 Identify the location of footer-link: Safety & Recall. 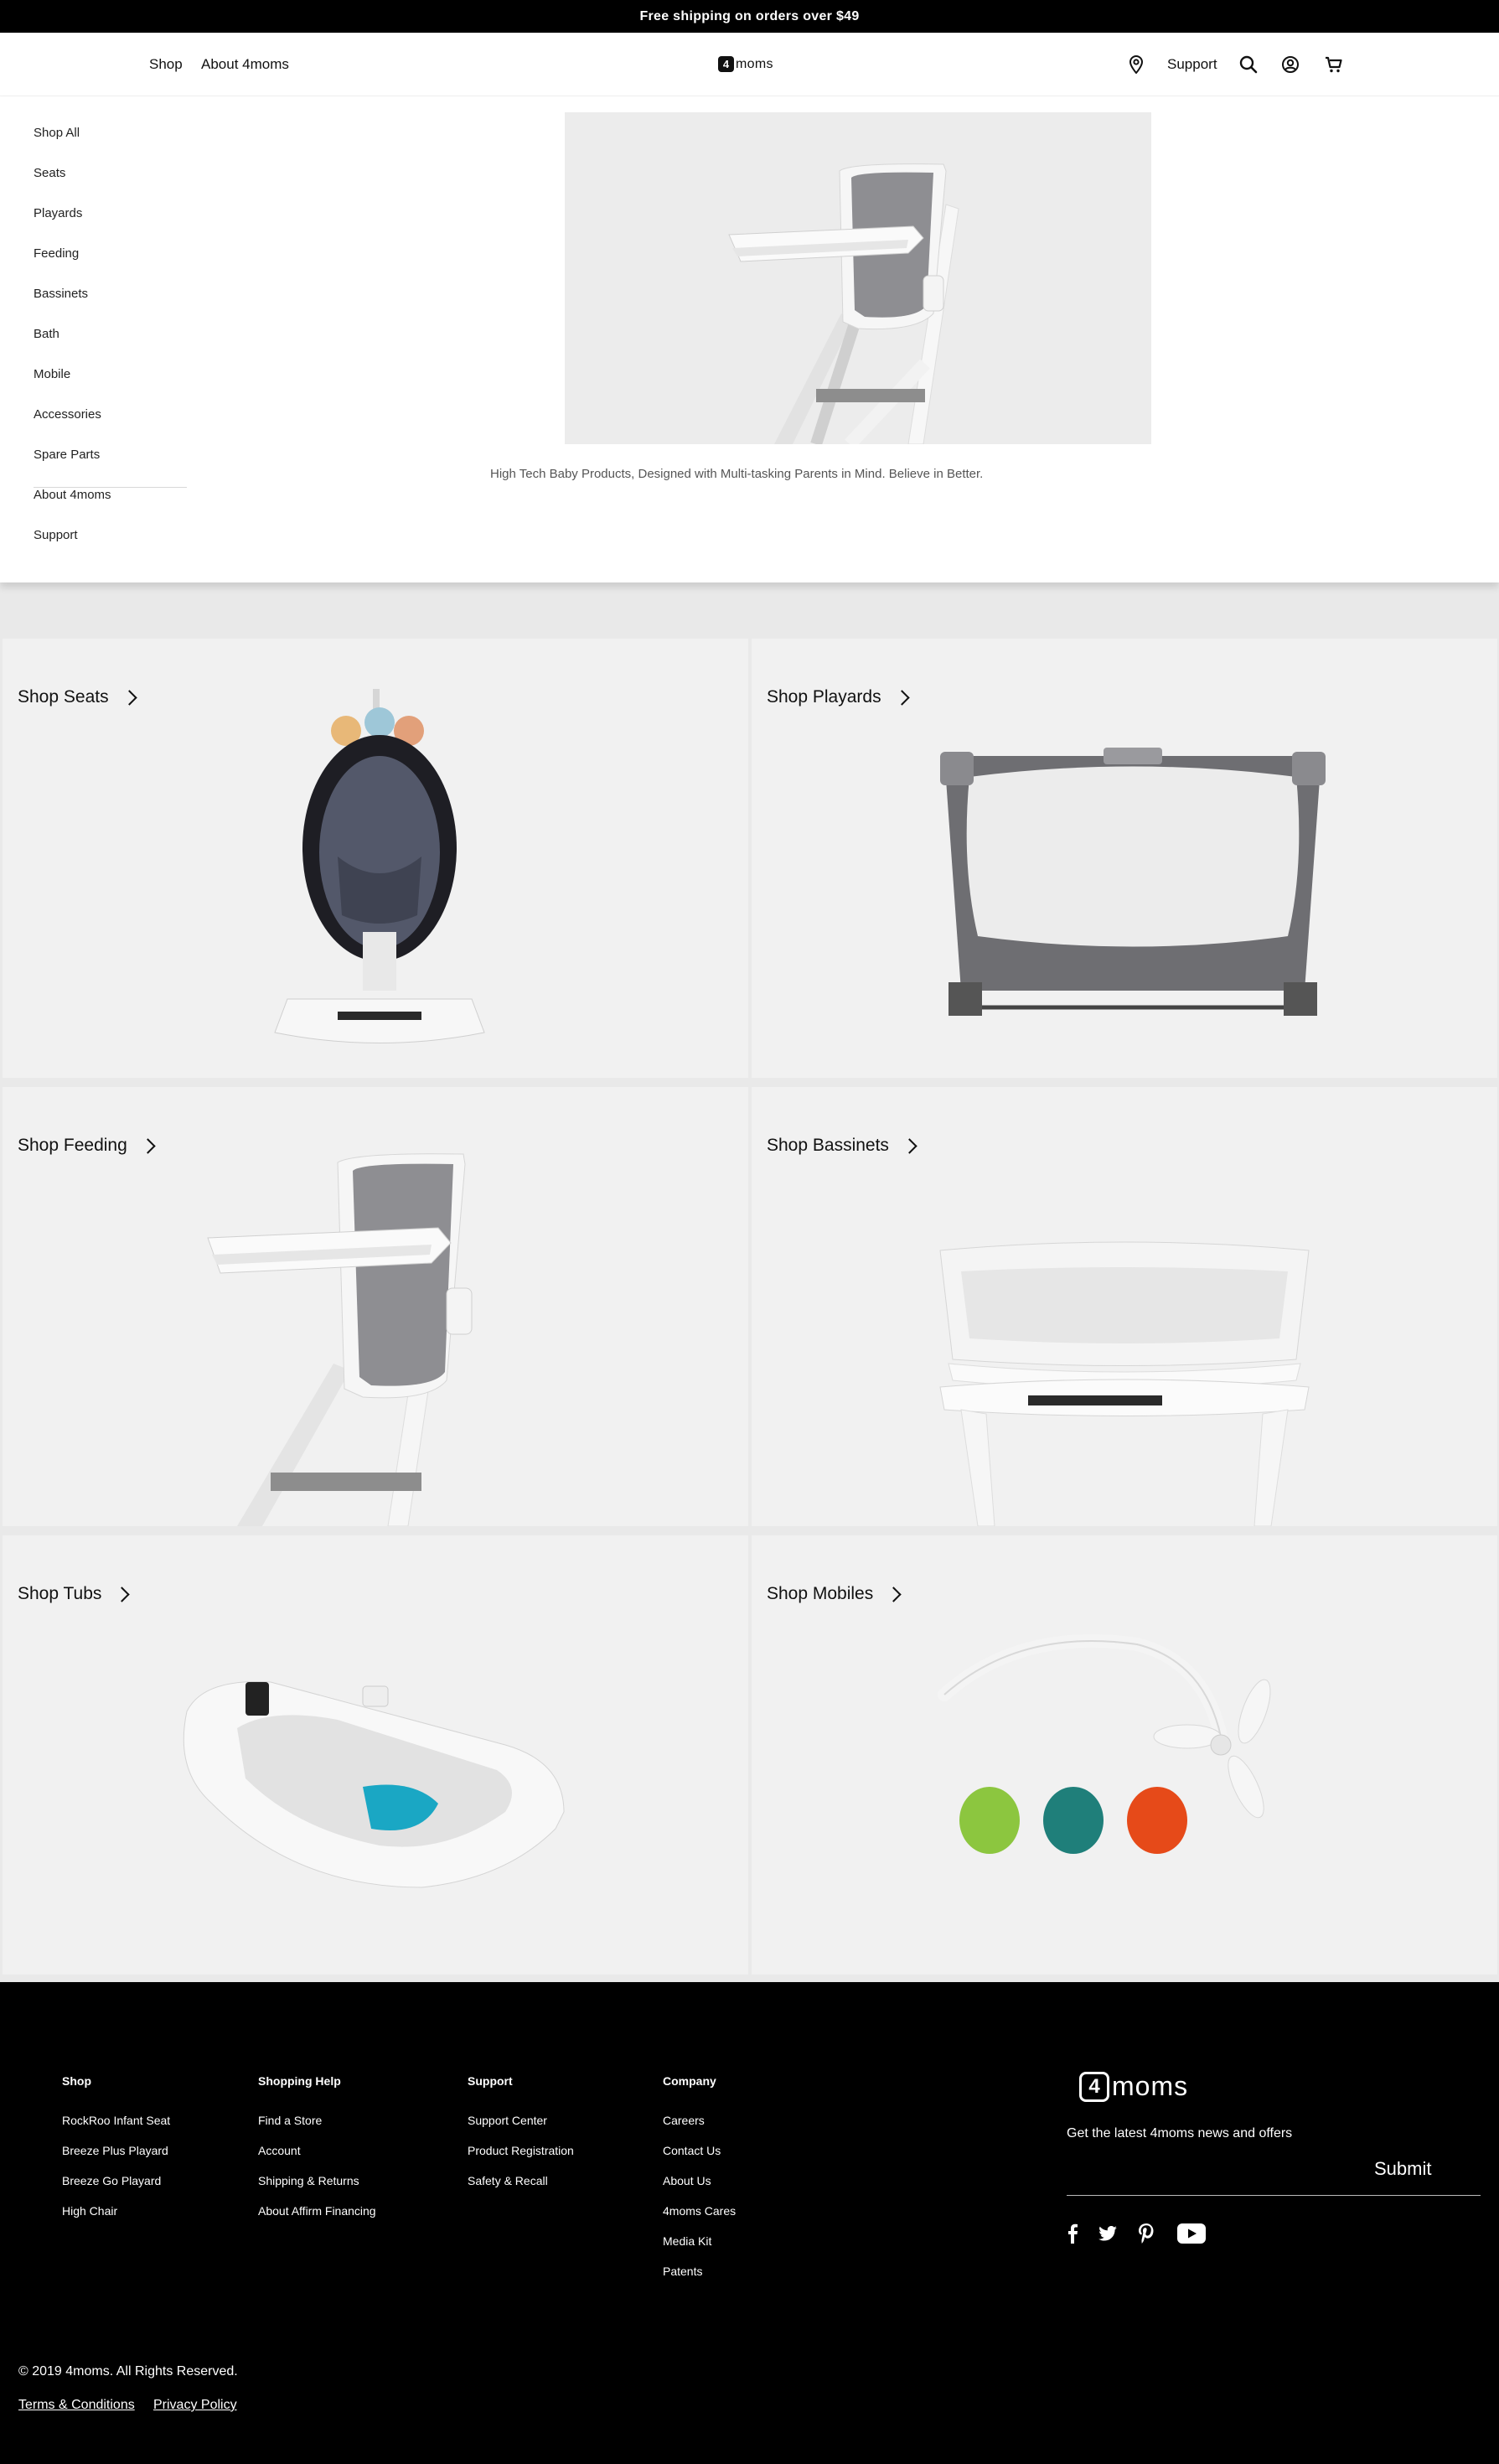
(508, 2180).